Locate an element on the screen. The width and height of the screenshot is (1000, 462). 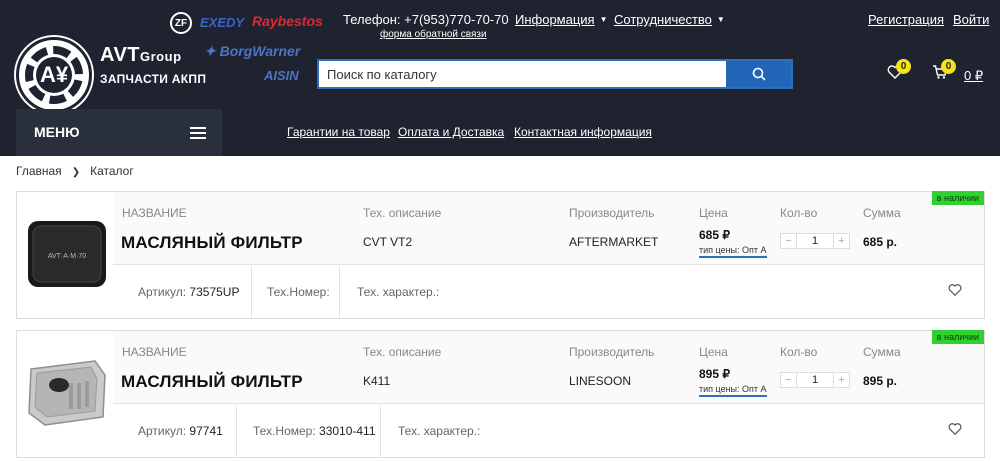
cart-button: 0 is located at coordinates (944, 72).